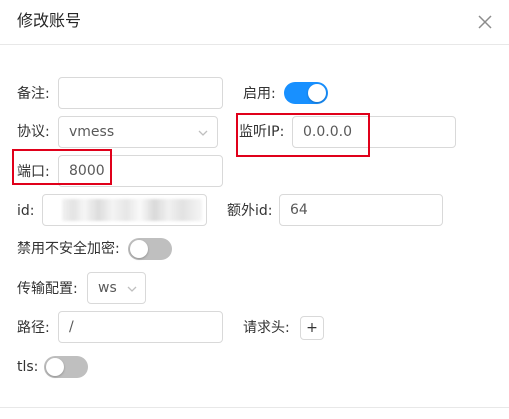 Image resolution: width=509 pixels, height=419 pixels. I want to click on transport-select: ws, so click(116, 288).